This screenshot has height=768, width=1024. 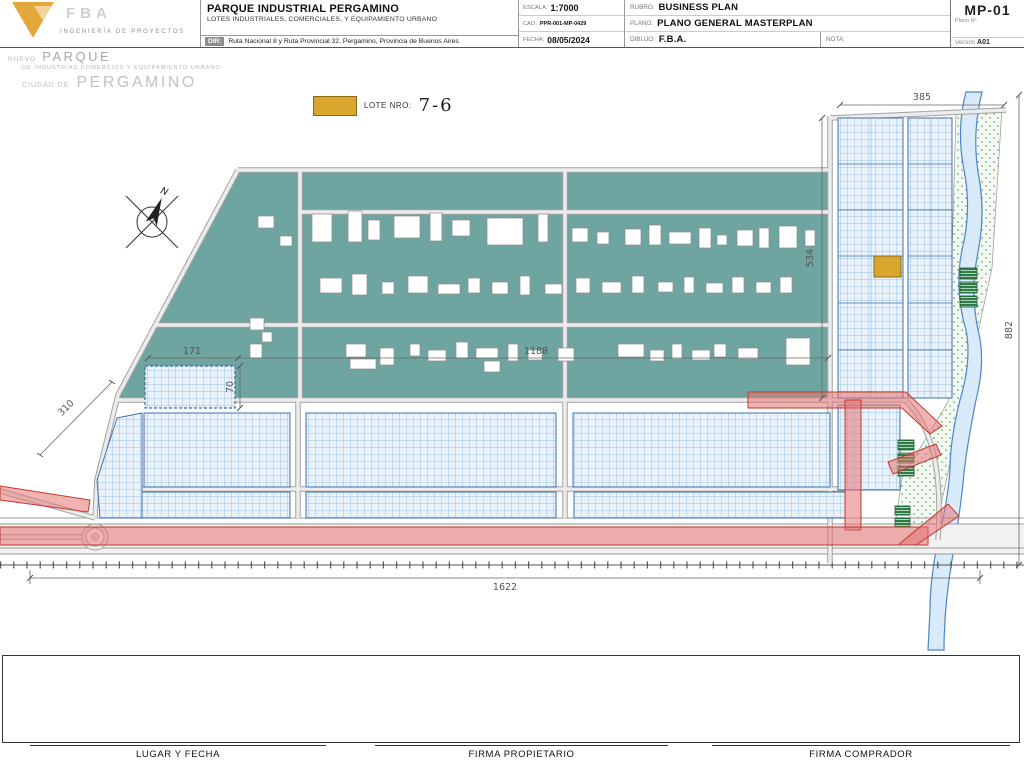 What do you see at coordinates (922, 97) in the screenshot?
I see `dim-385-label: 385` at bounding box center [922, 97].